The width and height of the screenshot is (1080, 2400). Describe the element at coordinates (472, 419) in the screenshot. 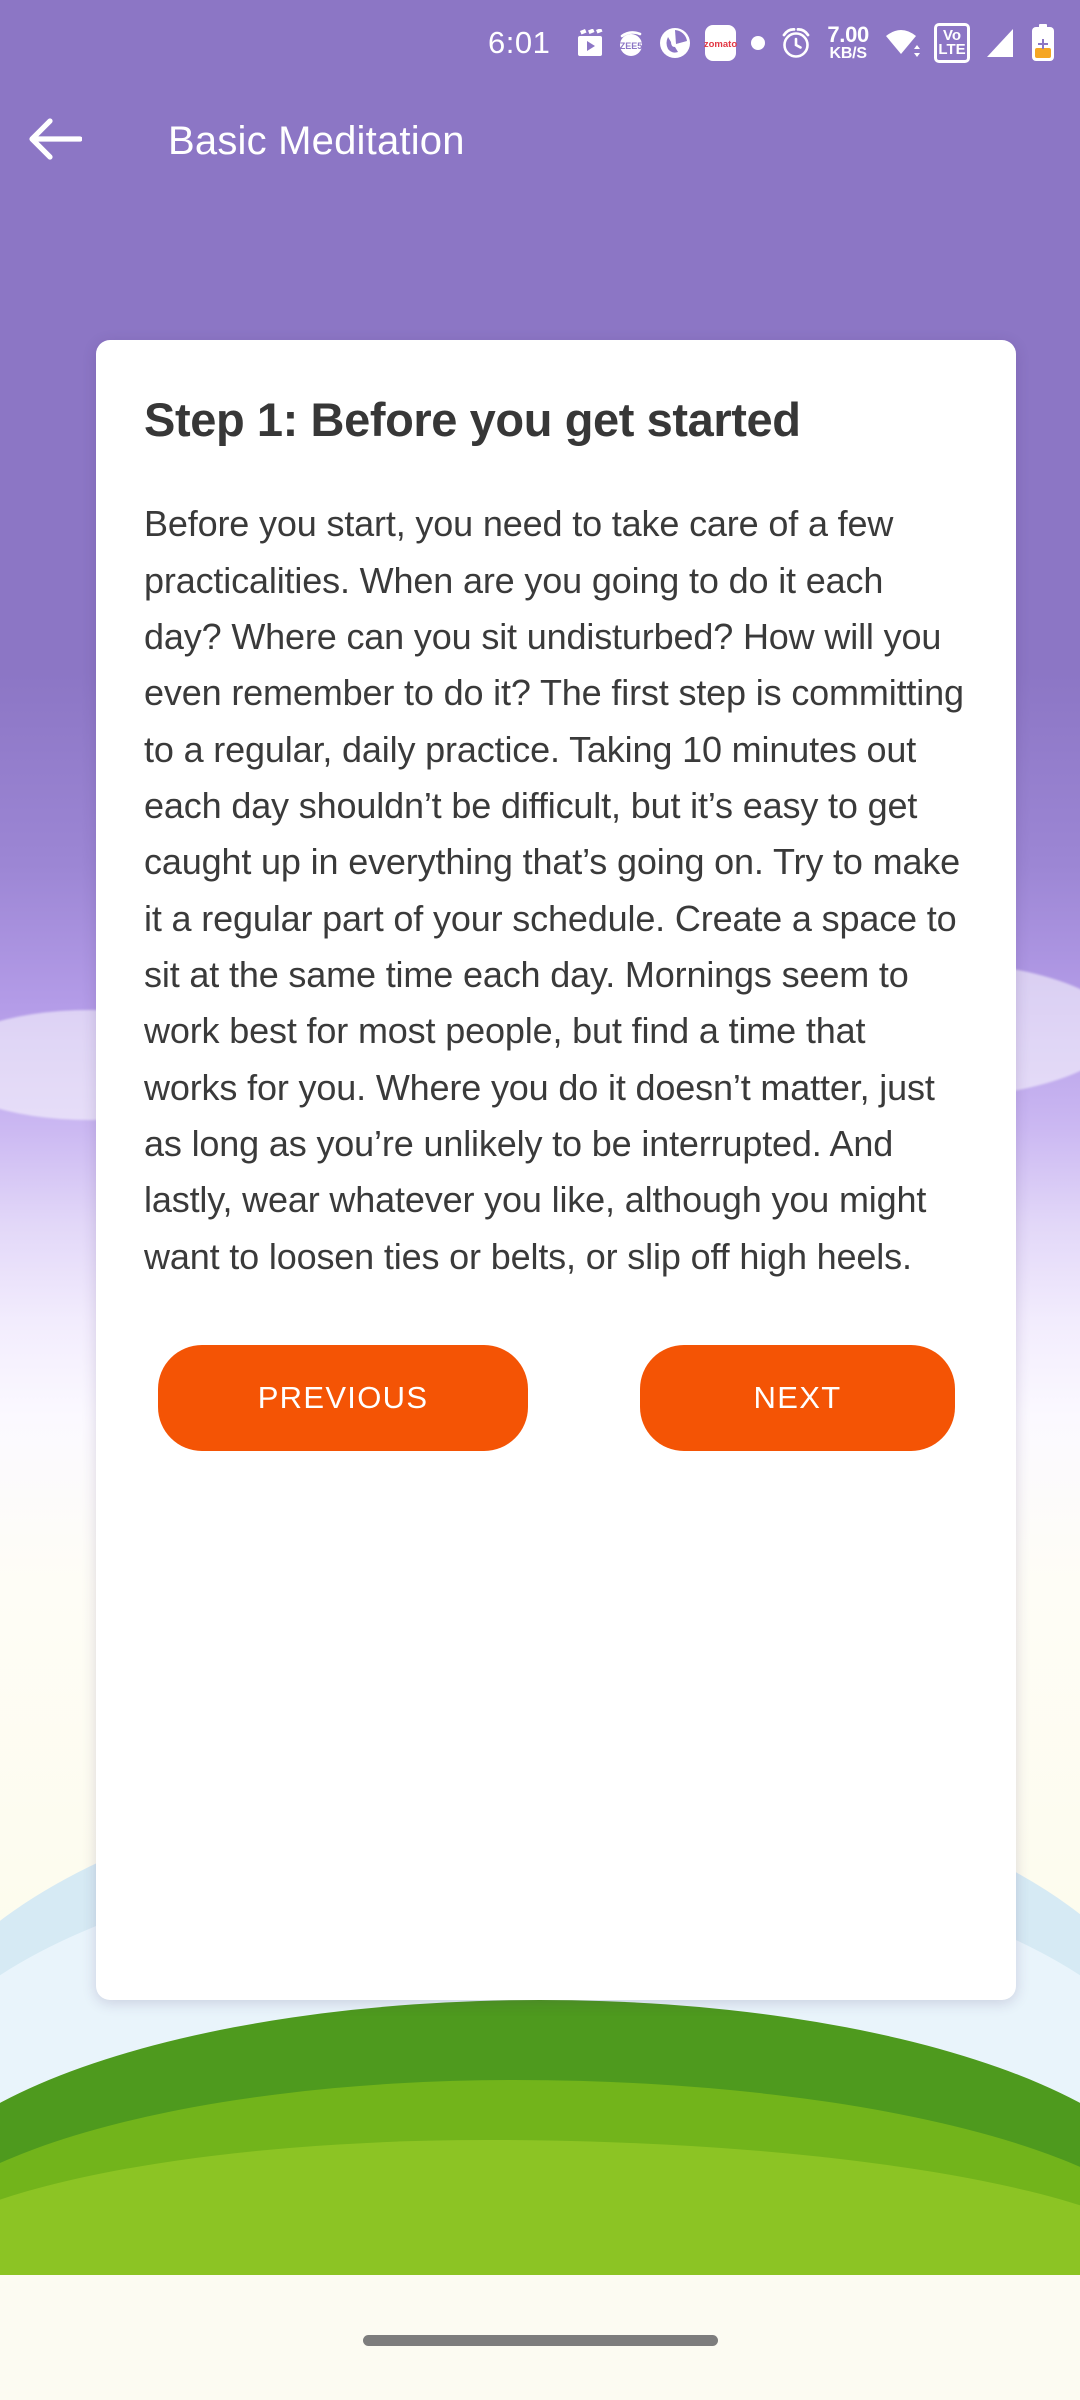

I see `card-title: Step 1: Before you get started` at that location.